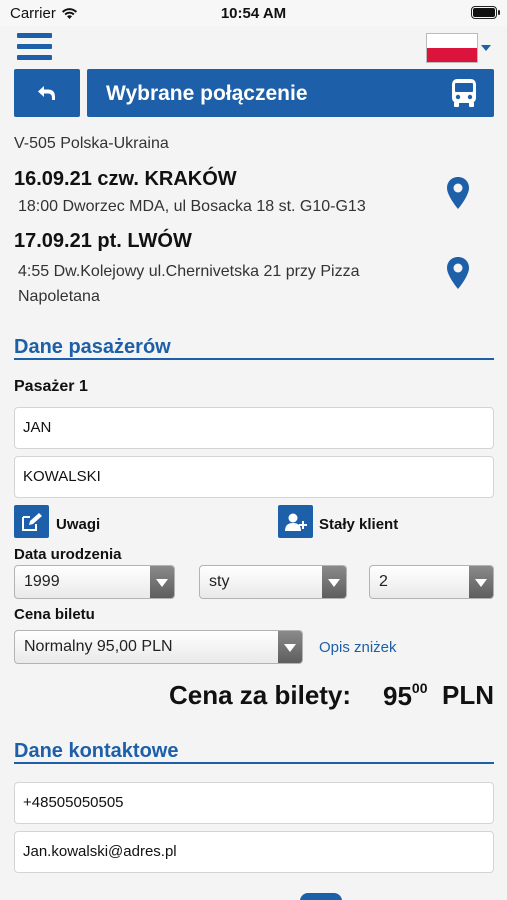 The height and width of the screenshot is (900, 507). Describe the element at coordinates (78, 524) in the screenshot. I see `notes-label: Uwagi` at that location.